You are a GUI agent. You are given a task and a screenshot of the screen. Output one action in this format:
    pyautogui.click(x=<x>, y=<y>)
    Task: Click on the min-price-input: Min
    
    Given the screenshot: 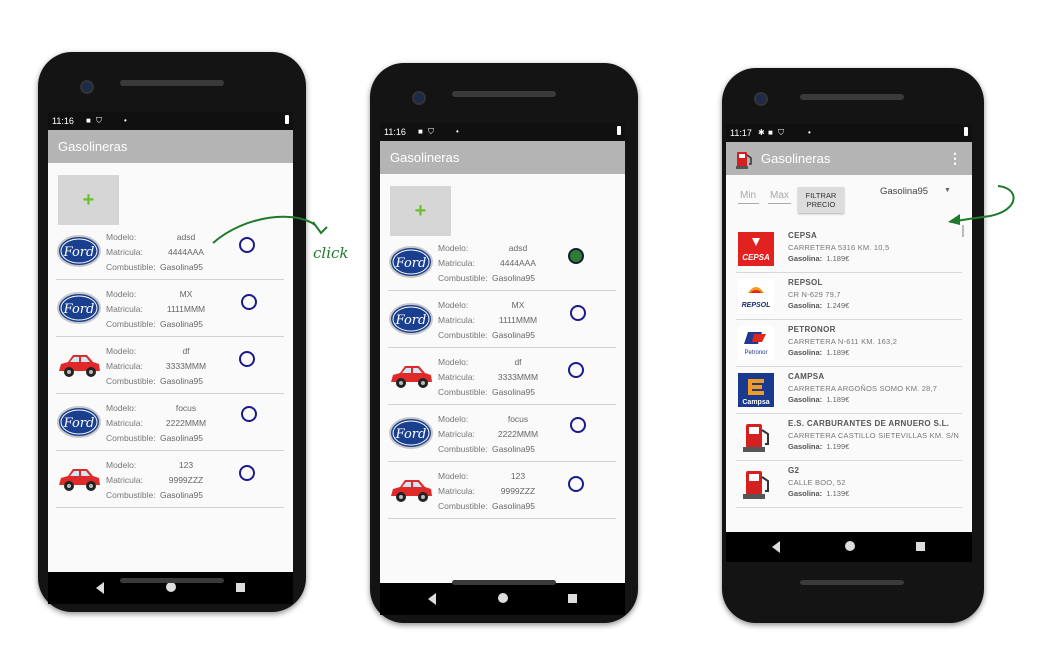 What is the action you would take?
    pyautogui.click(x=749, y=197)
    